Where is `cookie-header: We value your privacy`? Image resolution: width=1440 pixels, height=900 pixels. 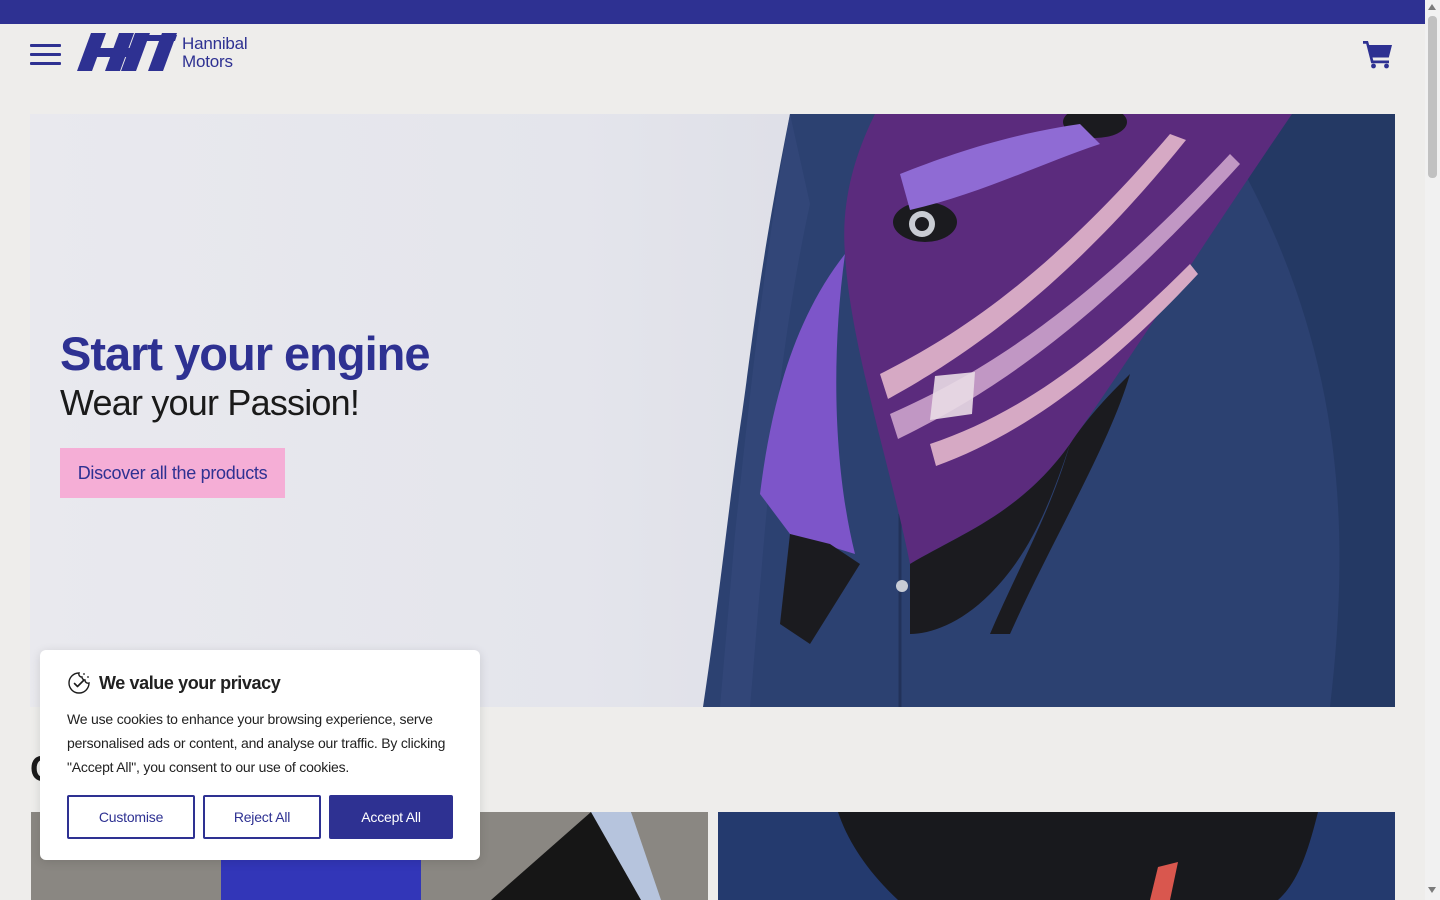
cookie-header: We value your privacy is located at coordinates (174, 683).